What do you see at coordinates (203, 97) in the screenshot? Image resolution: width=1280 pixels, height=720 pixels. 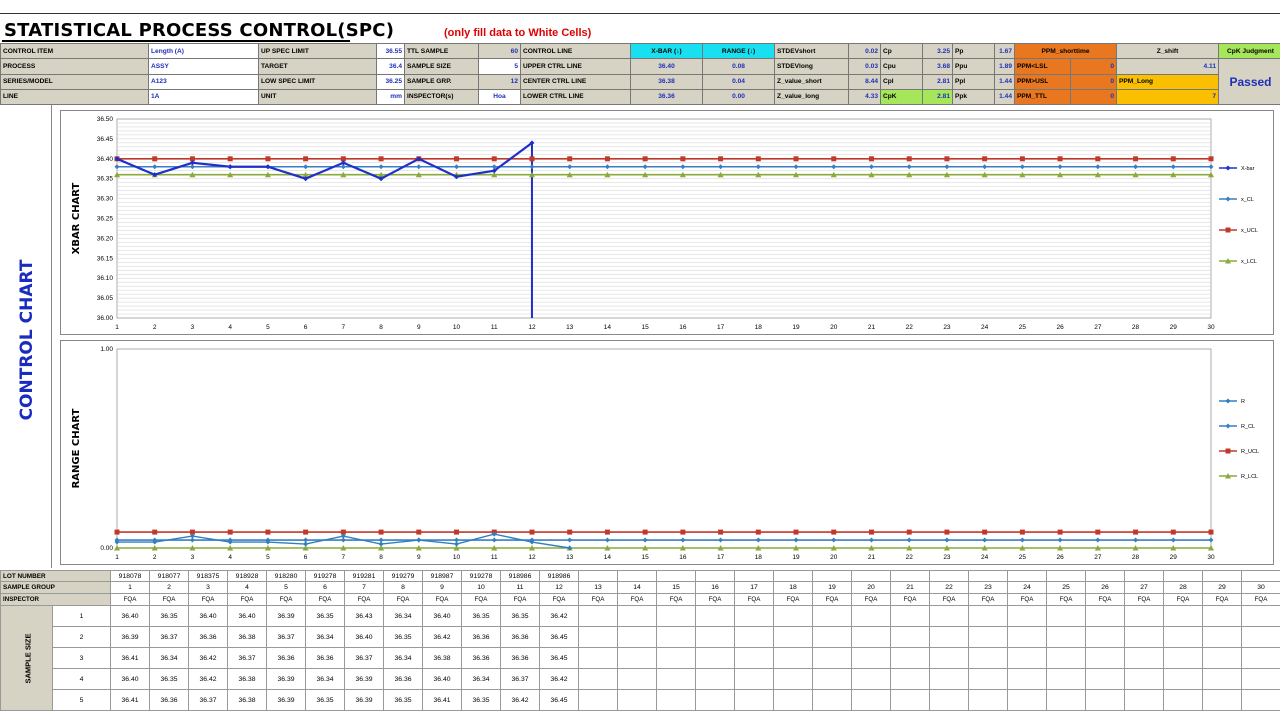 I see `spec-value: 1A` at bounding box center [203, 97].